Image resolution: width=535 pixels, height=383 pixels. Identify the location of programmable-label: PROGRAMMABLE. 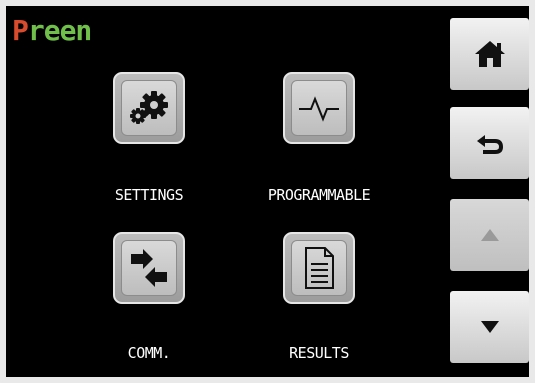
(319, 195).